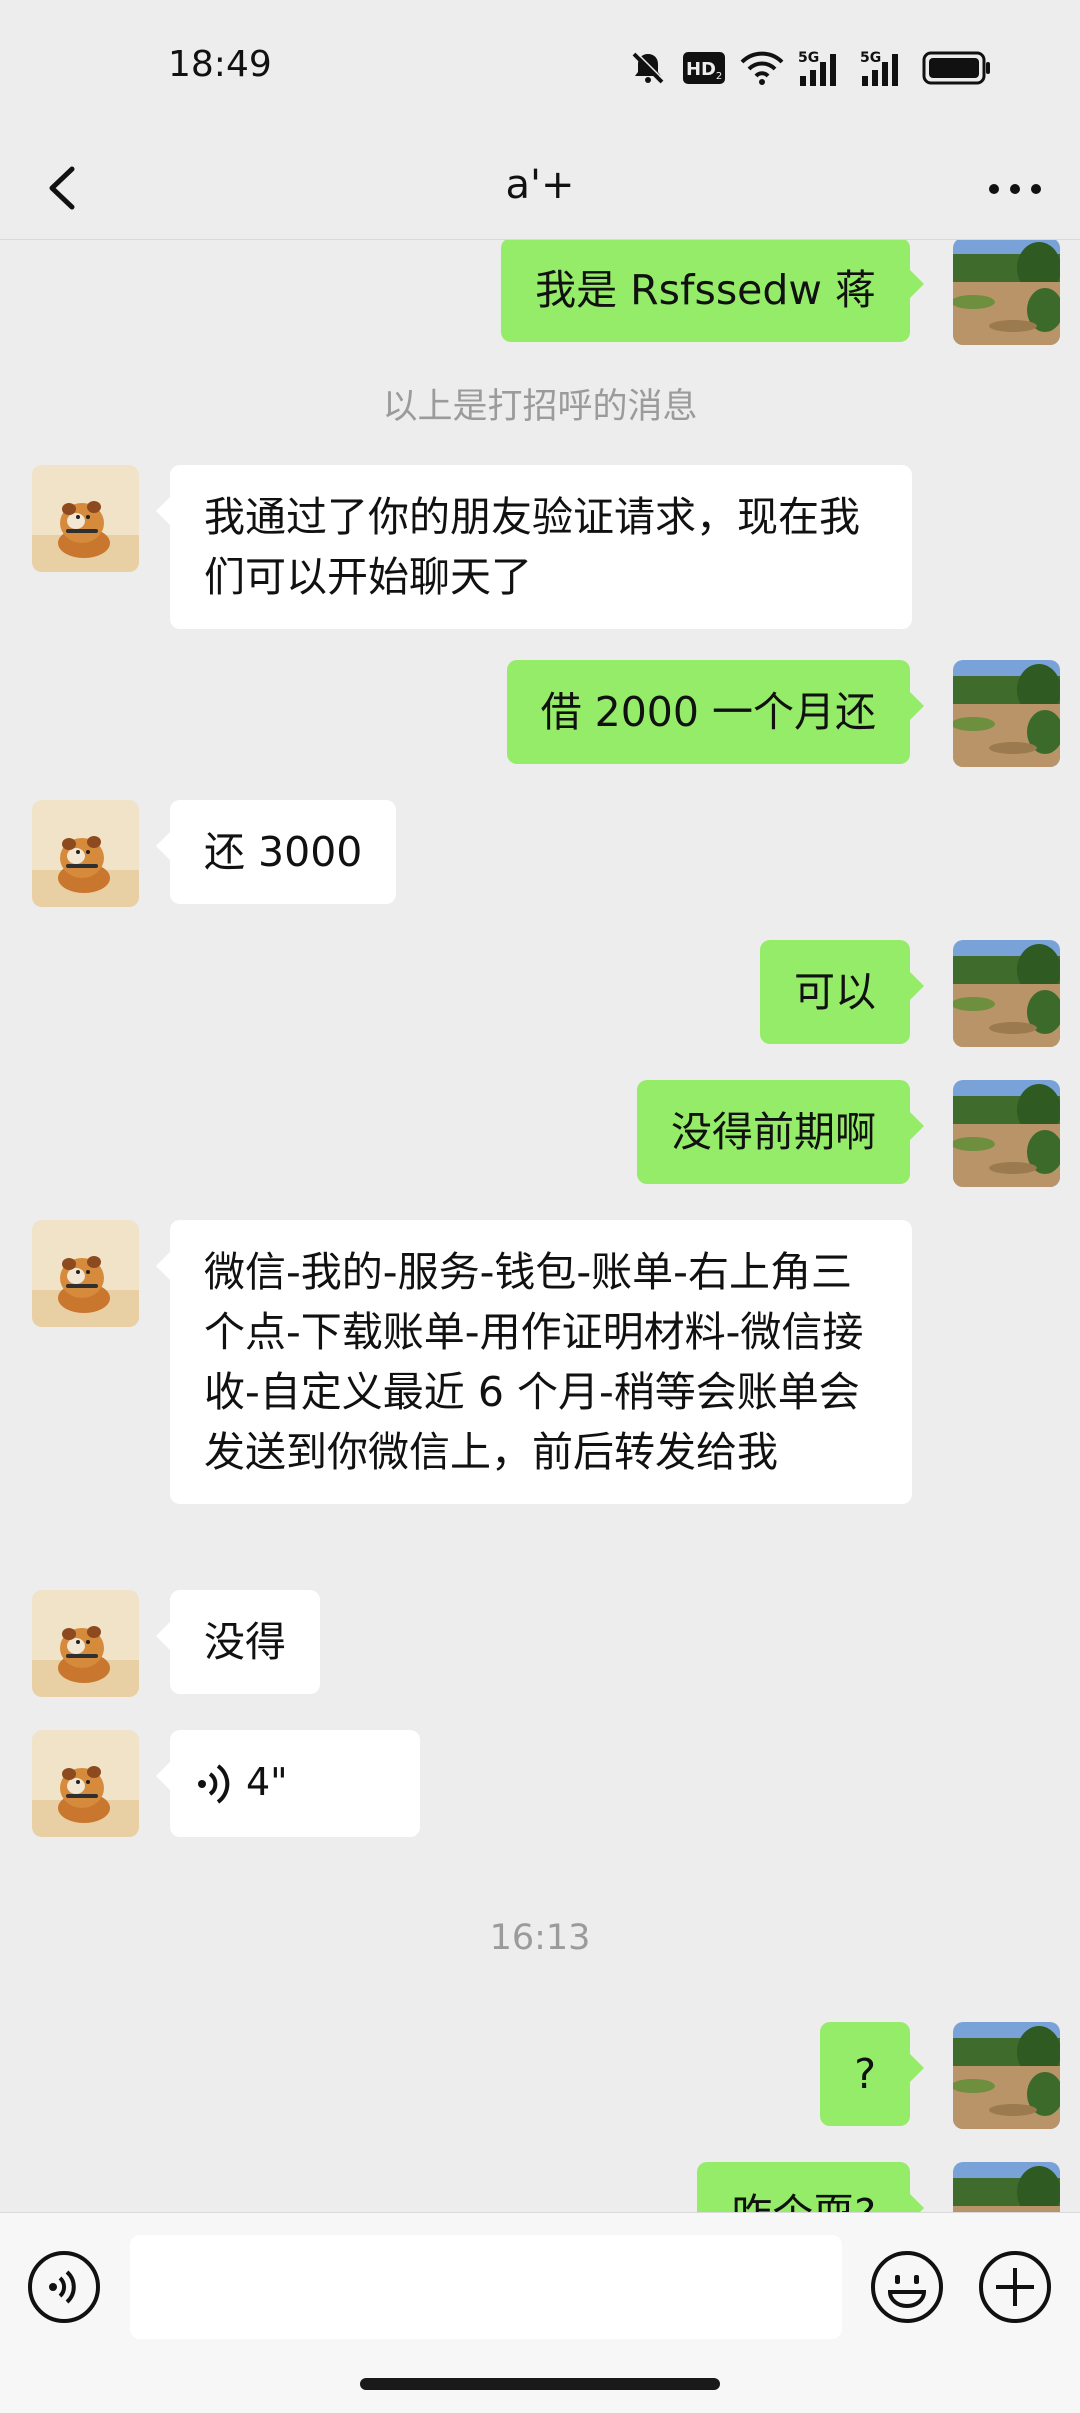 The height and width of the screenshot is (2413, 1080). I want to click on emoji-button, so click(907, 2287).